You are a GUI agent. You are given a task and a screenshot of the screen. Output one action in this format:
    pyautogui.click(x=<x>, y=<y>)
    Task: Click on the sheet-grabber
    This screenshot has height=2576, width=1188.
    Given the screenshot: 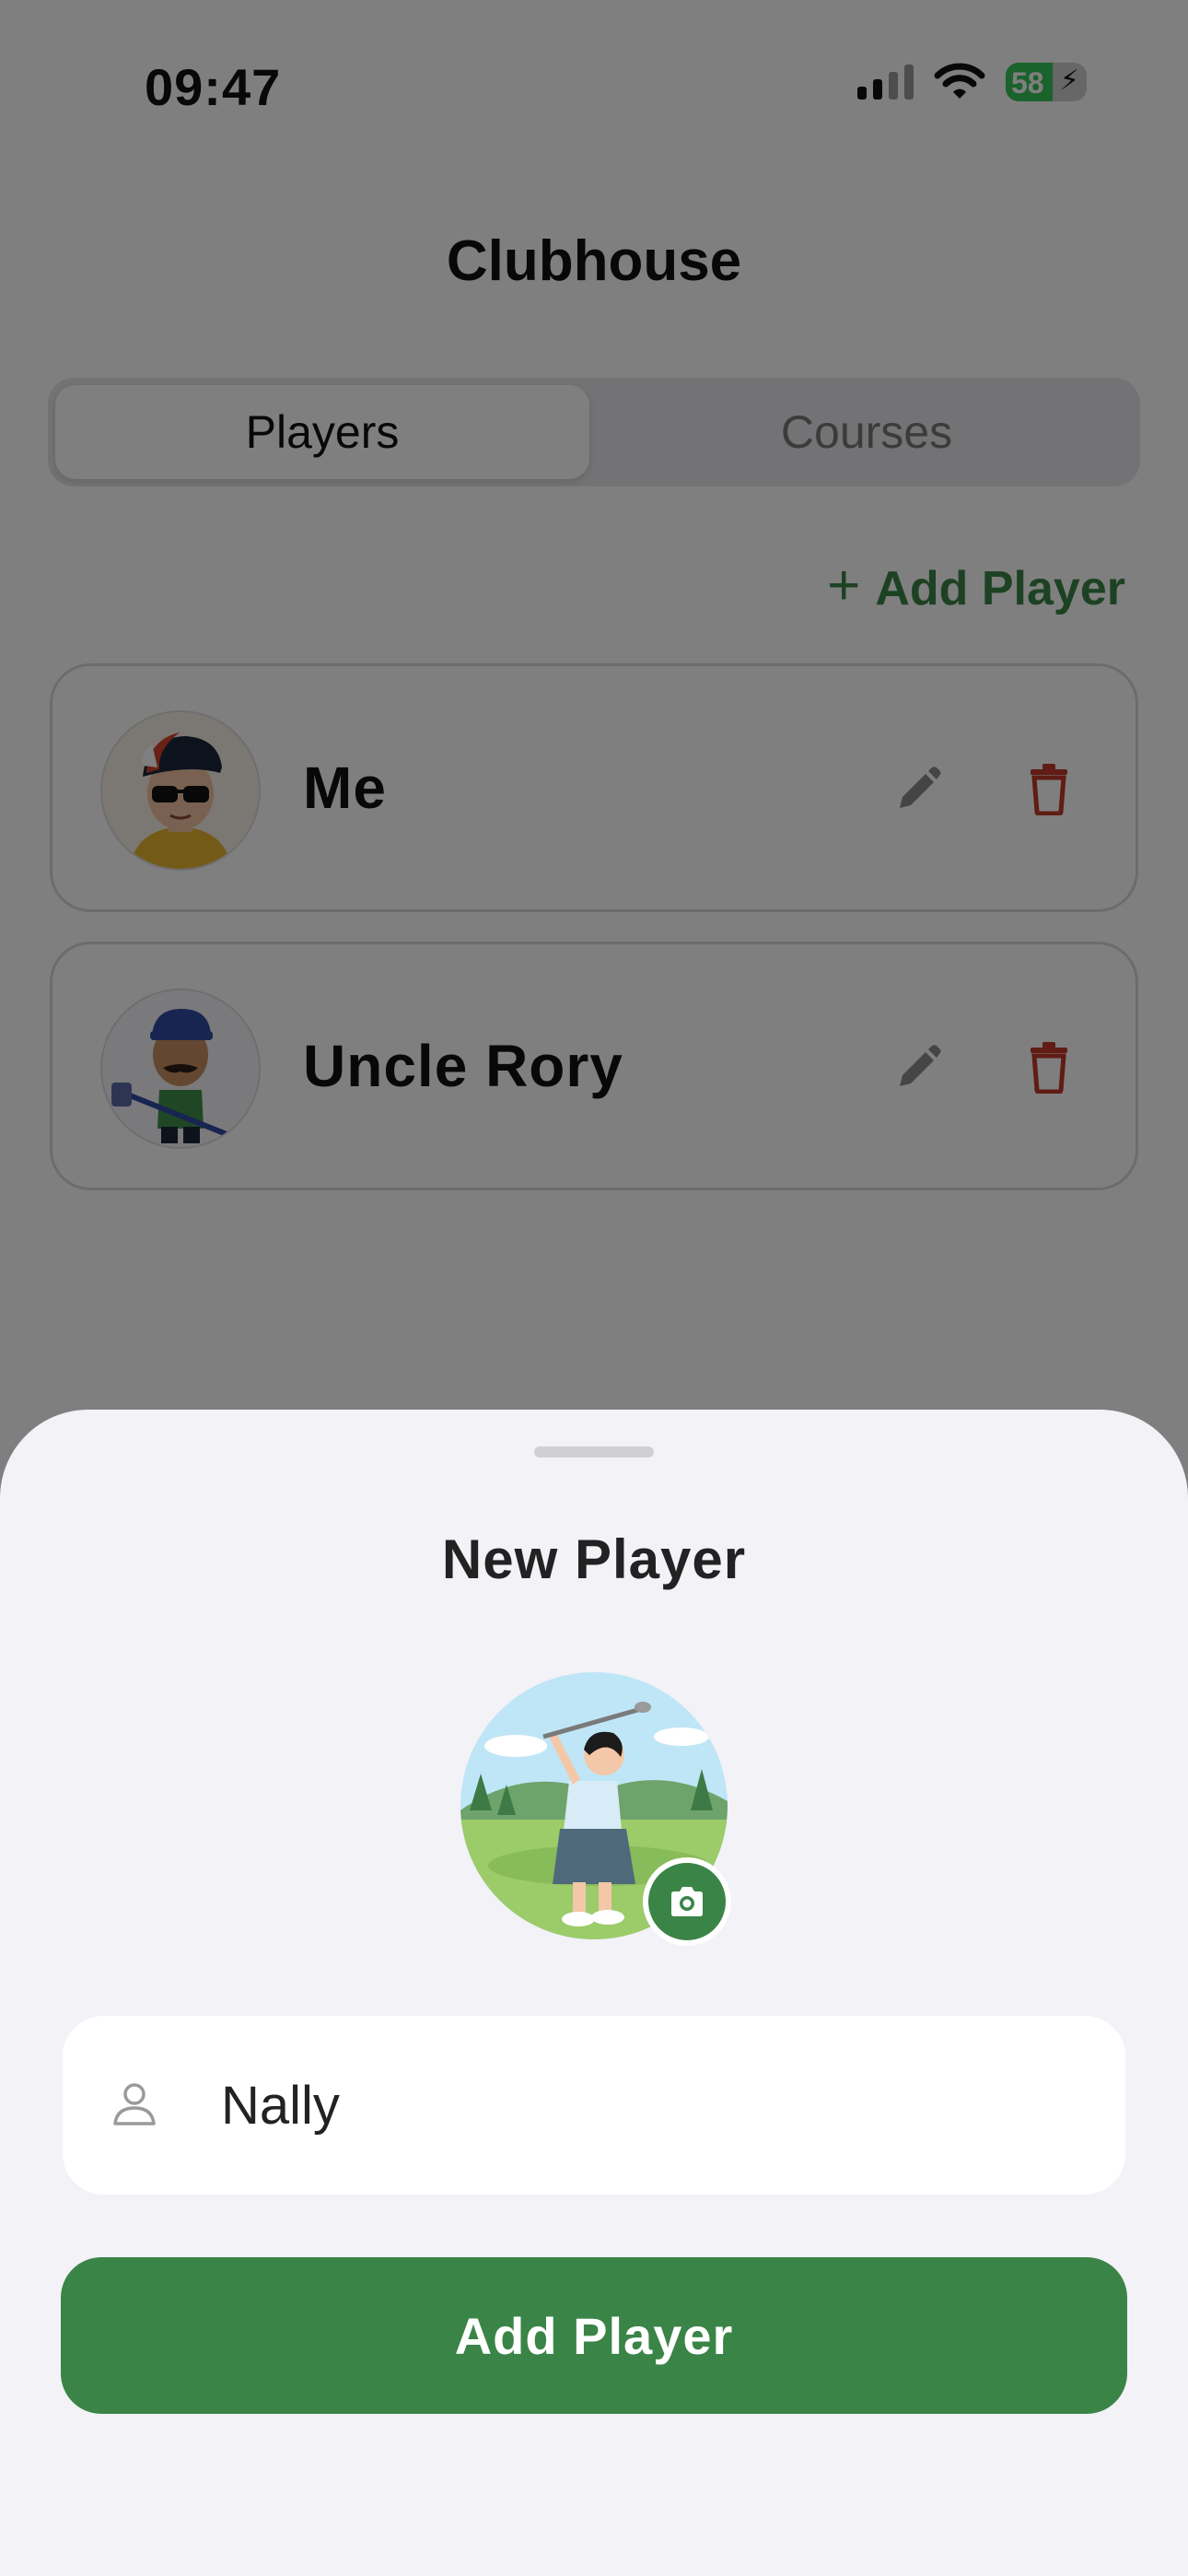 What is the action you would take?
    pyautogui.click(x=594, y=1452)
    